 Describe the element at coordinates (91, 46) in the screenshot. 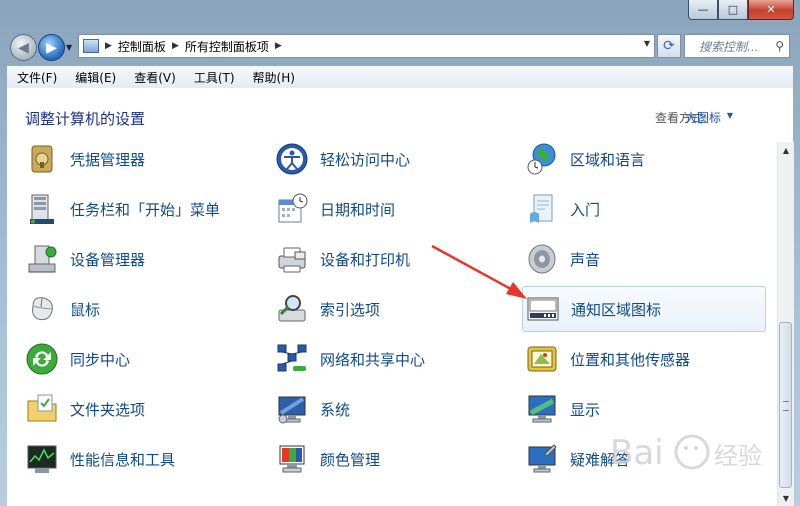

I see `control-panel-icon` at that location.